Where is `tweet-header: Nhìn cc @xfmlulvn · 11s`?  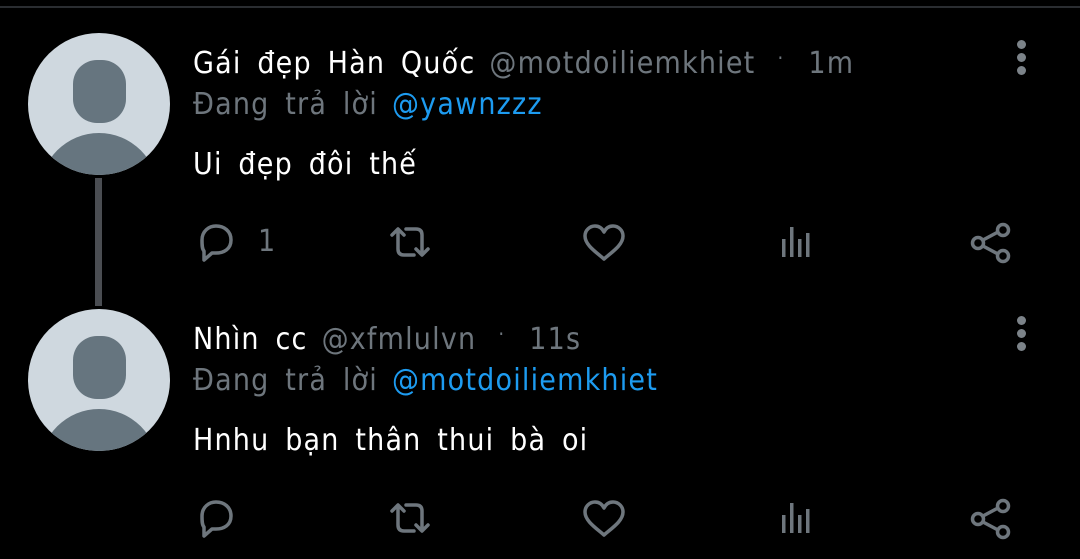 tweet-header: Nhìn cc @xfmlulvn · 11s is located at coordinates (387, 337).